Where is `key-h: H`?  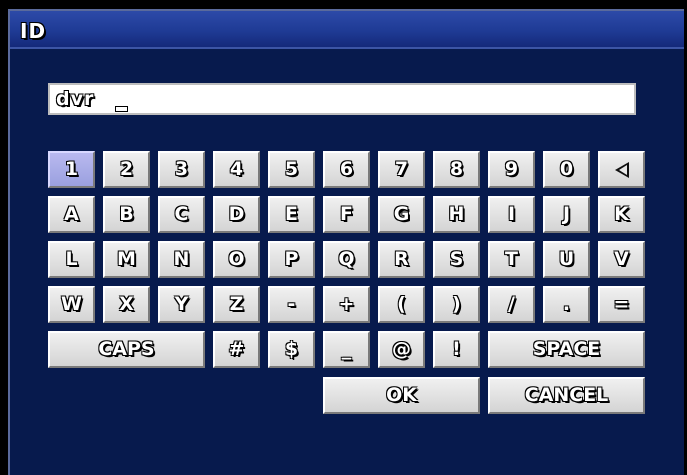
key-h: H is located at coordinates (456, 214).